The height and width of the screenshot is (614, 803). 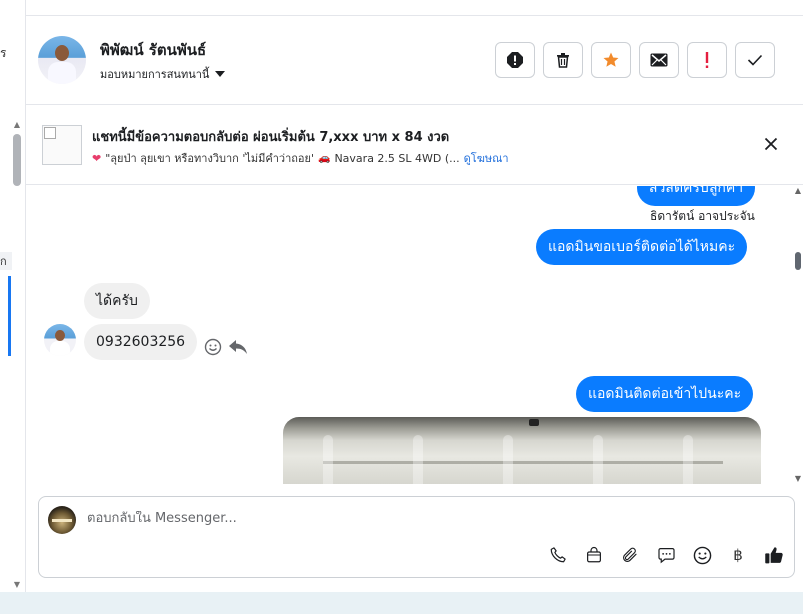 I want to click on ad-thumbnail, so click(x=62, y=145).